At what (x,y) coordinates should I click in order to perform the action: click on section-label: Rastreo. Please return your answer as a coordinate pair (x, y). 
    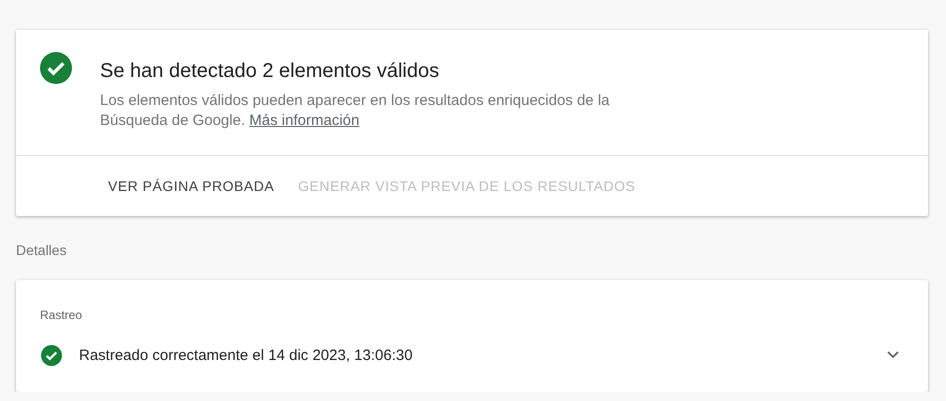
    Looking at the image, I should click on (61, 315).